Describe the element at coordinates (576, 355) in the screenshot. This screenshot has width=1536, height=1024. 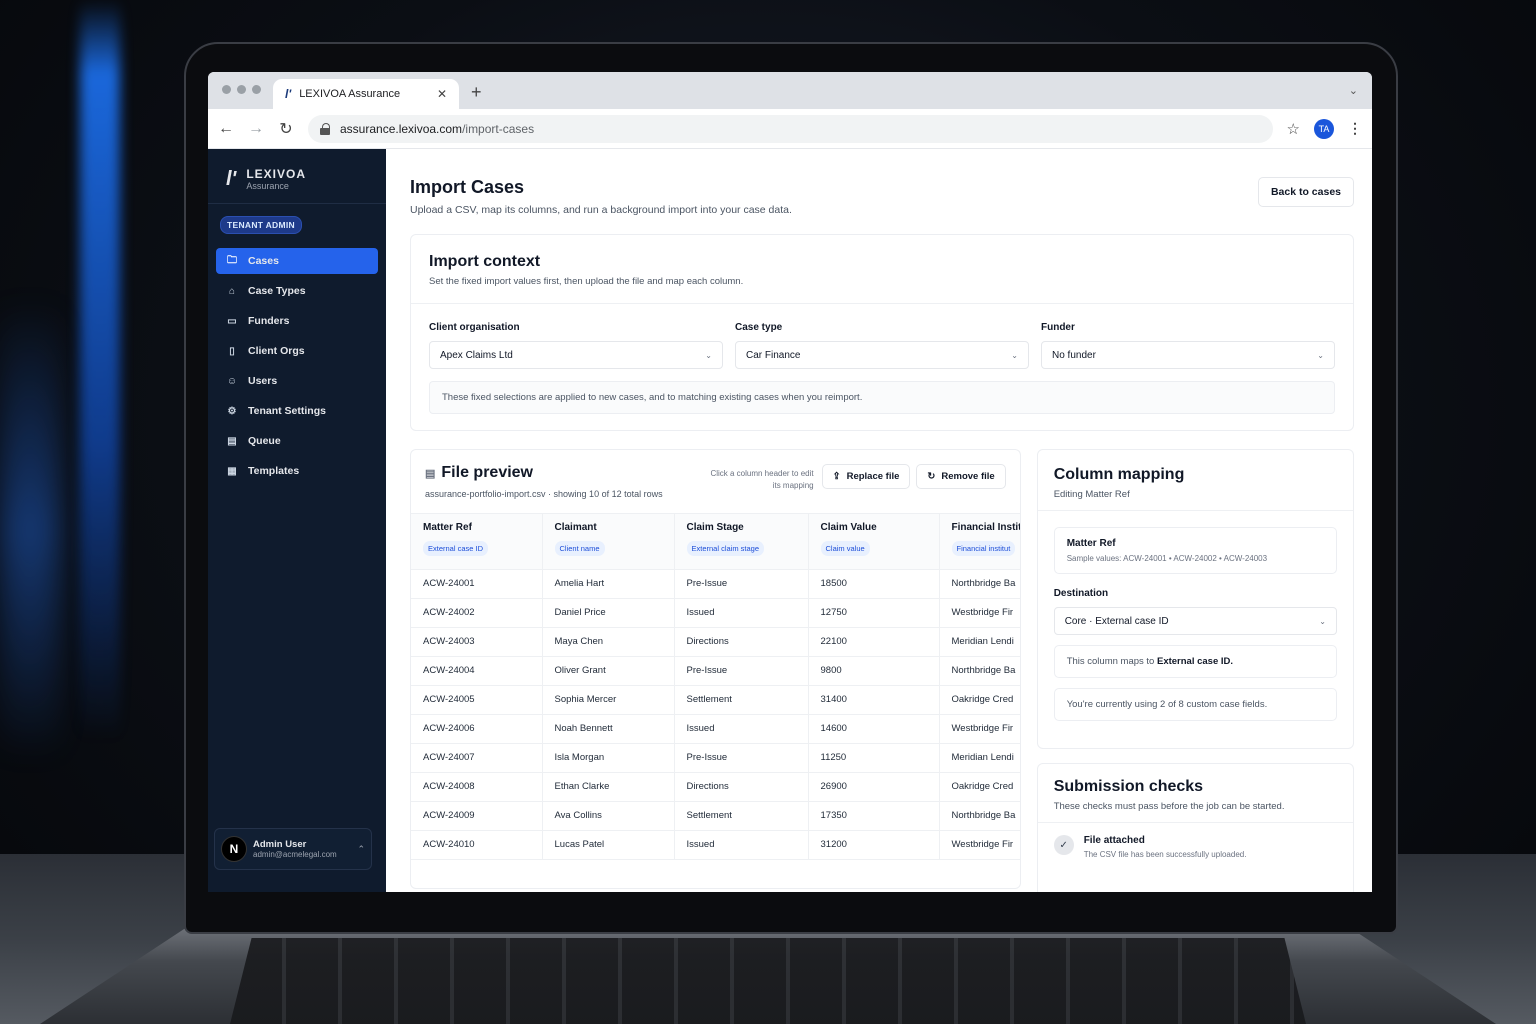
I see `client-organisation-select: Apex Claims Ltd ⌄` at that location.